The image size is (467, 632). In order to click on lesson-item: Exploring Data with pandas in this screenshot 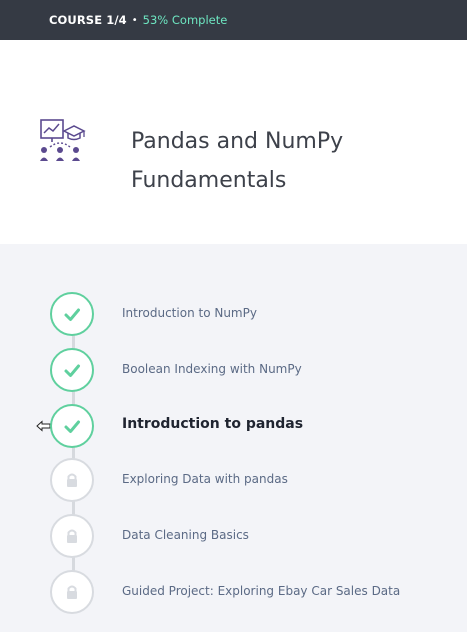, I will do `click(233, 482)`.